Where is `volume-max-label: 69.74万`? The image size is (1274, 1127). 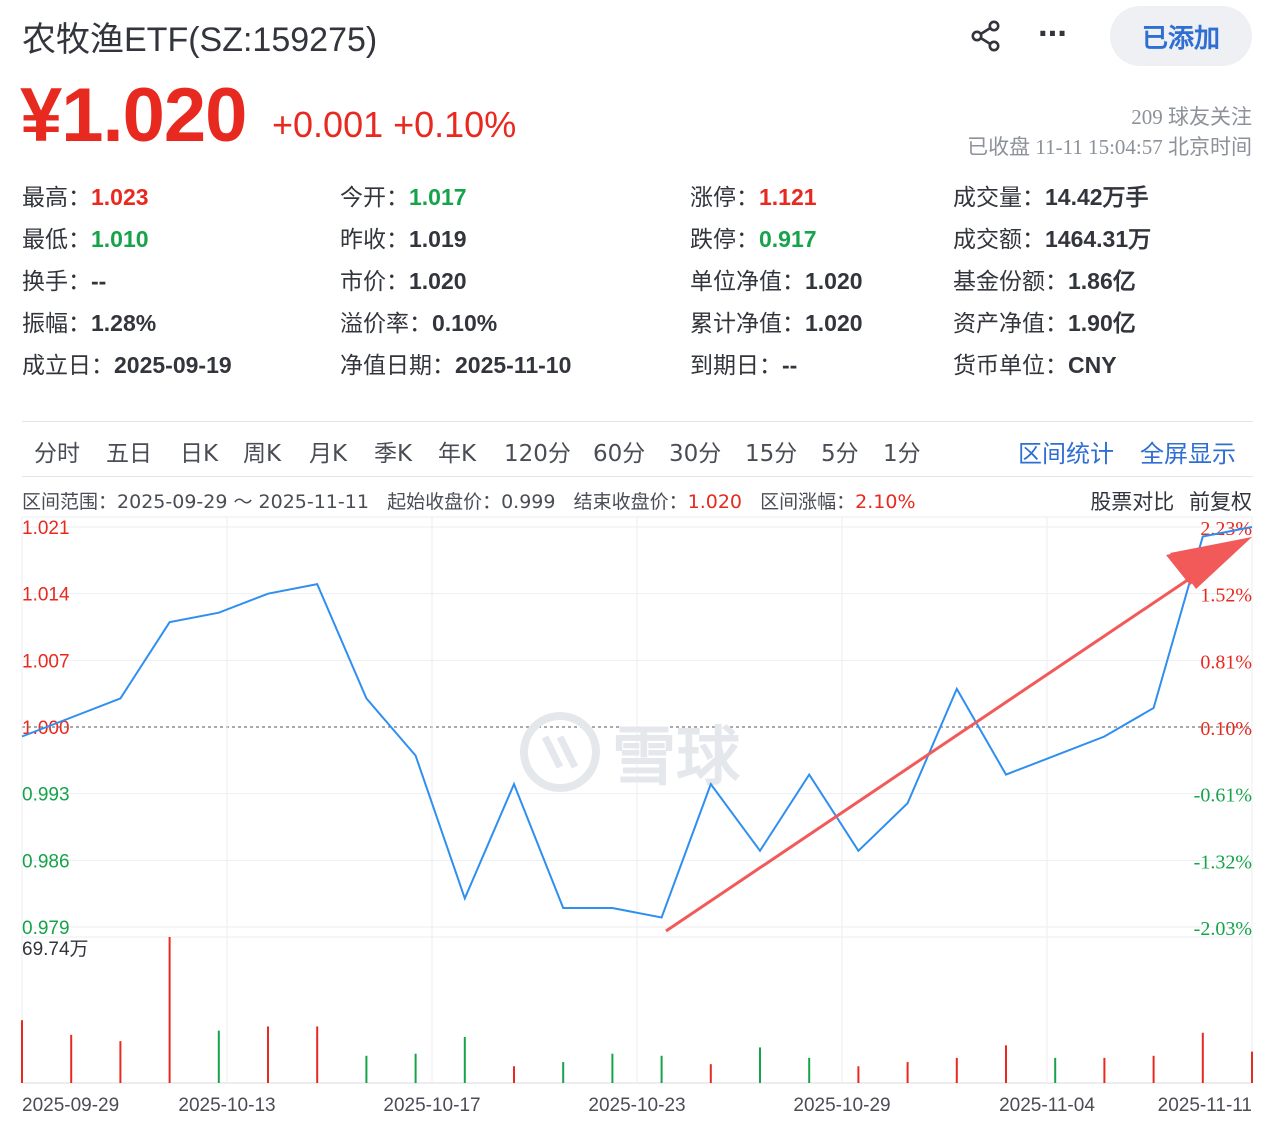
volume-max-label: 69.74万 is located at coordinates (55, 949).